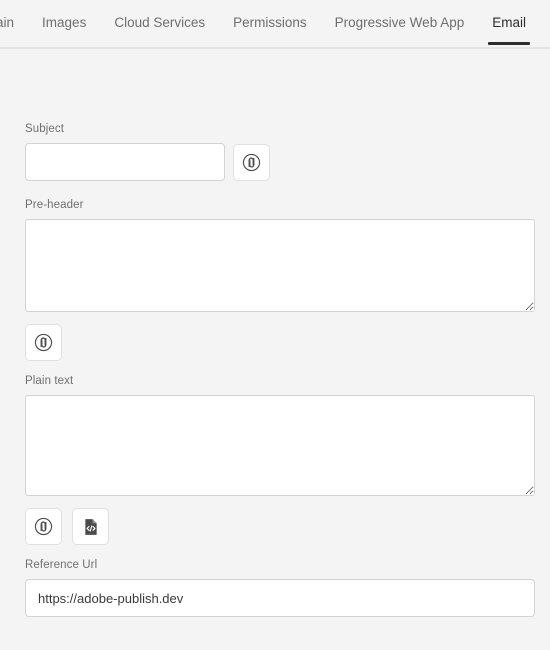 This screenshot has width=550, height=650. What do you see at coordinates (54, 205) in the screenshot?
I see `preheader-label: Pre-header` at bounding box center [54, 205].